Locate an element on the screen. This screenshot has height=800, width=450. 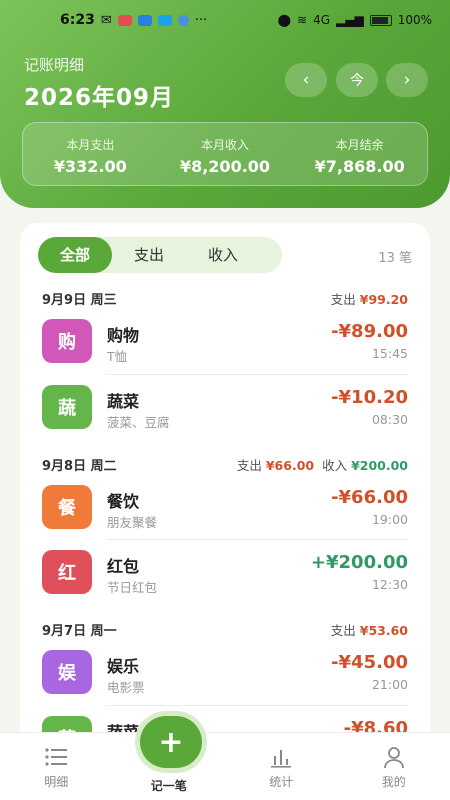
category-icon: 餐 is located at coordinates (67, 507).